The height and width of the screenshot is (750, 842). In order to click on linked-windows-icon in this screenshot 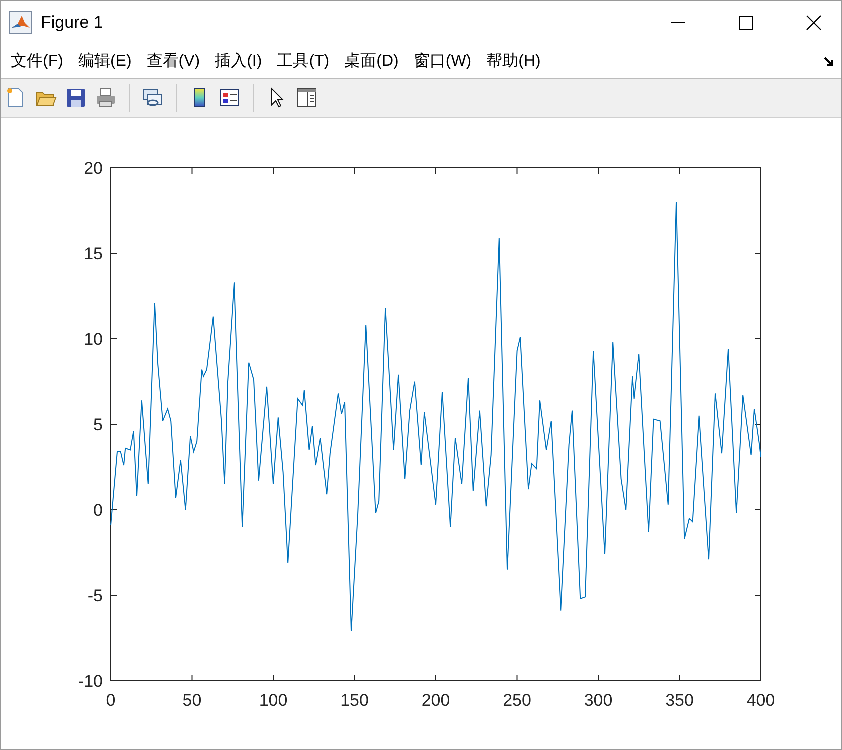, I will do `click(153, 98)`.